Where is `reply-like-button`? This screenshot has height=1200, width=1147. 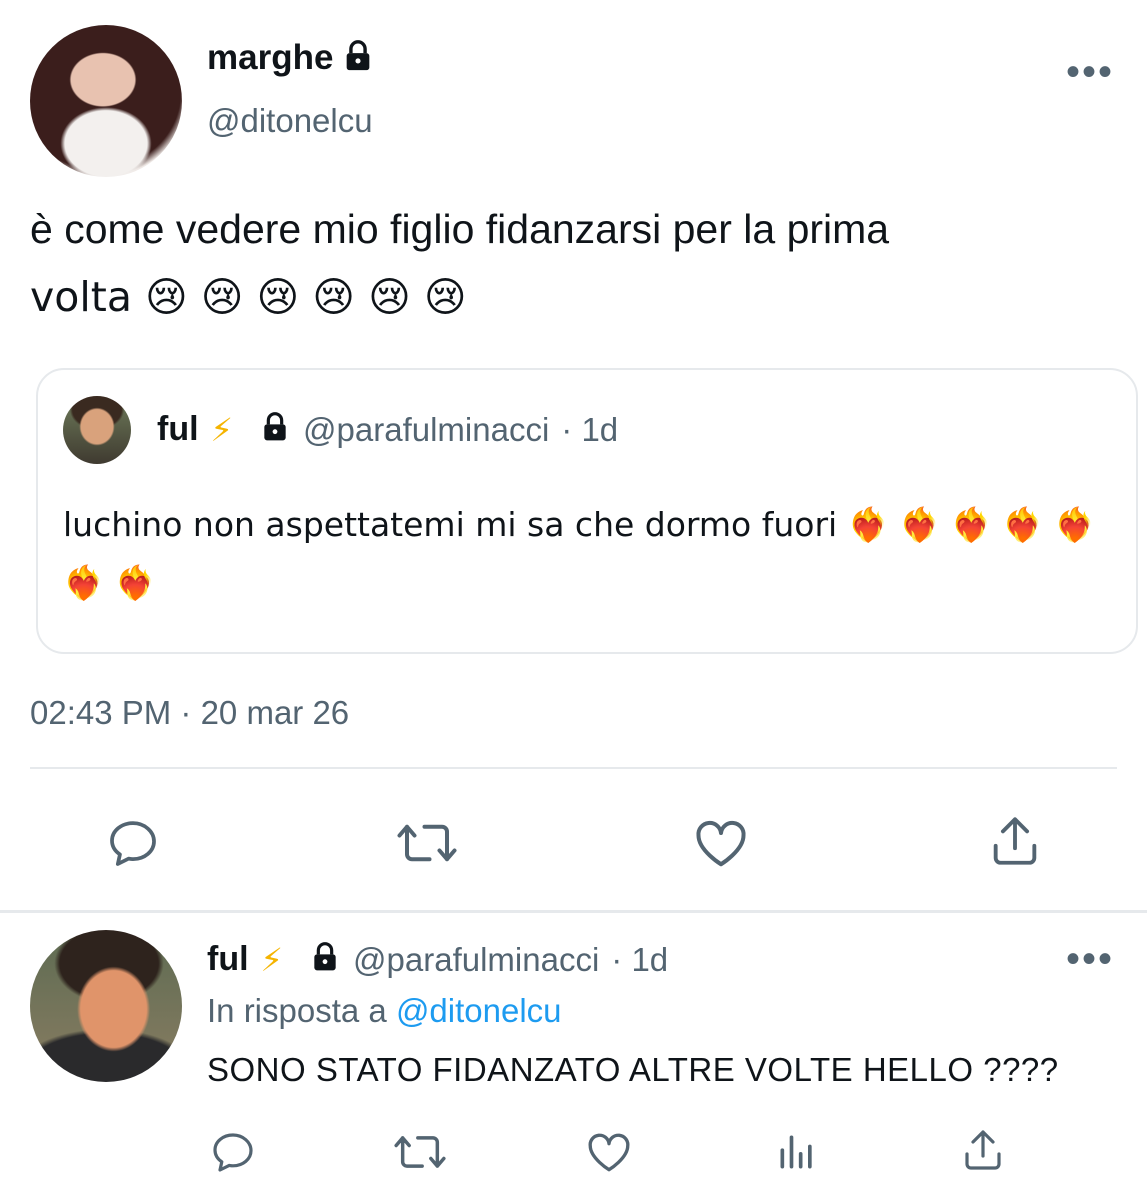
reply-like-button is located at coordinates (609, 1152).